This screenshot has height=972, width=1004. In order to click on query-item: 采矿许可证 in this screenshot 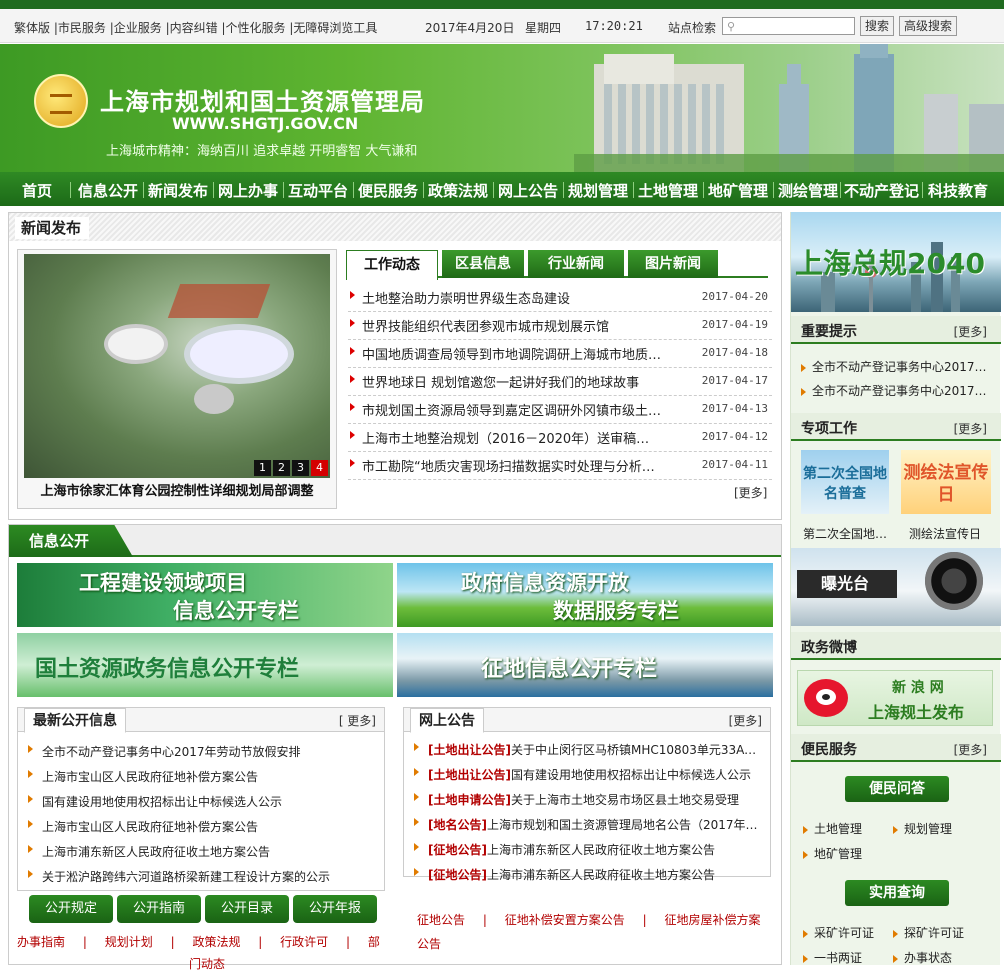, I will do `click(838, 932)`.